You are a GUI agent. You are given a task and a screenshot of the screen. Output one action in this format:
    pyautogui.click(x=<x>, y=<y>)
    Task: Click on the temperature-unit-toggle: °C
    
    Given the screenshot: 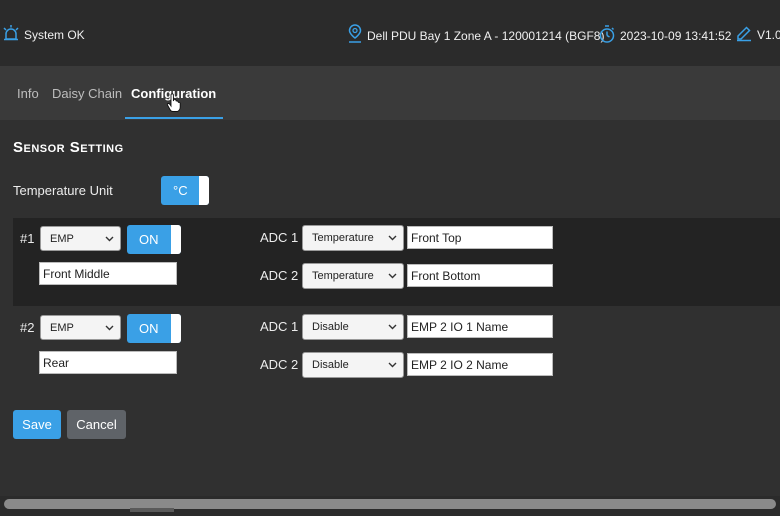 What is the action you would take?
    pyautogui.click(x=185, y=190)
    